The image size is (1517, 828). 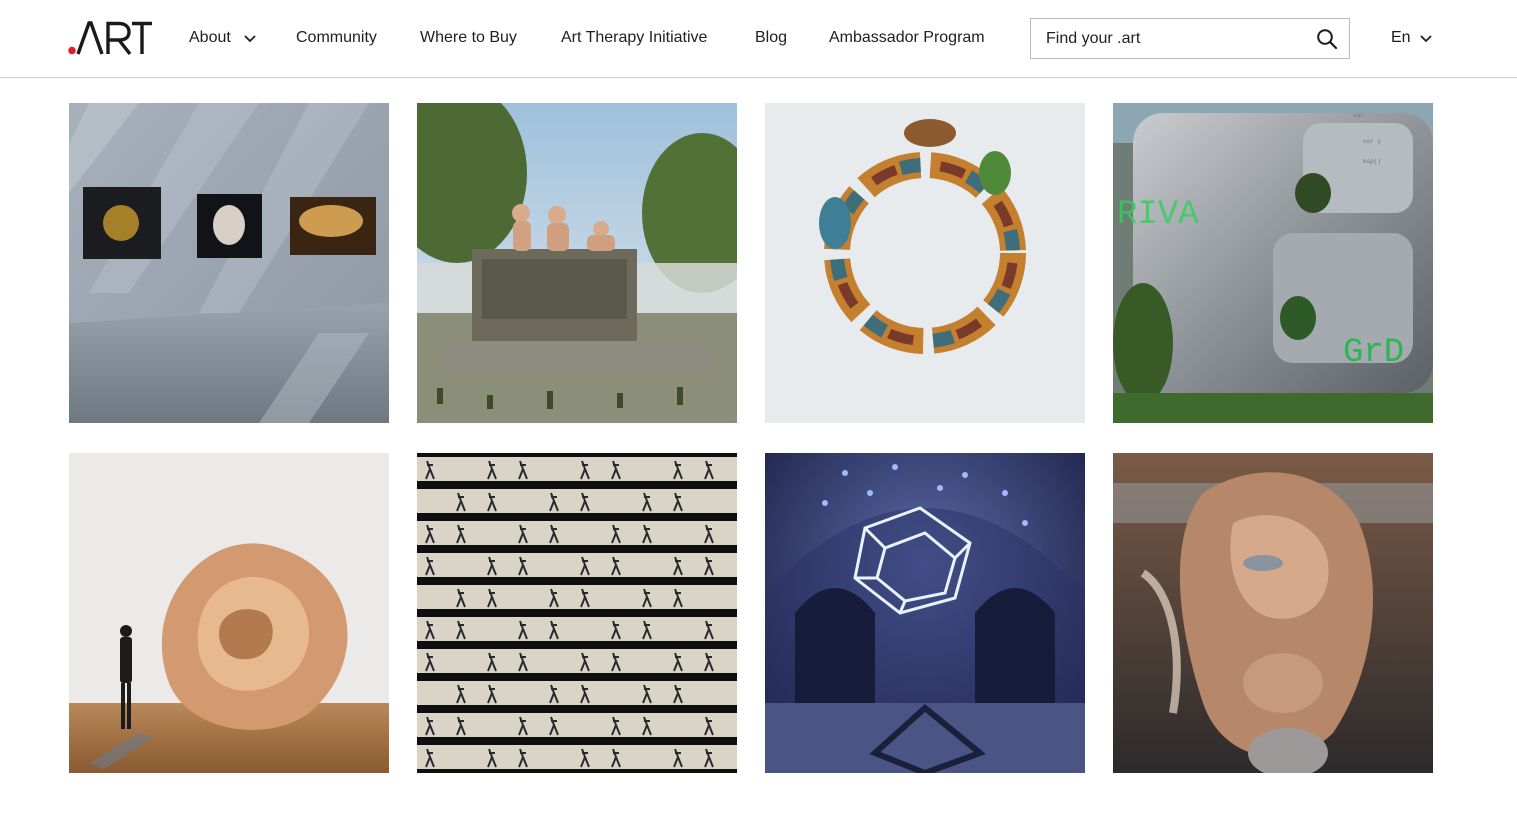 I want to click on nav-community-label: Community, so click(x=336, y=37).